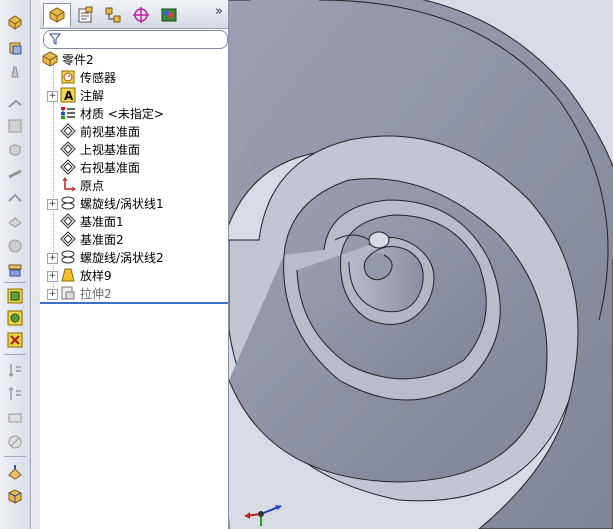 The image size is (613, 529). Describe the element at coordinates (15, 418) in the screenshot. I see `draft-icon` at that location.